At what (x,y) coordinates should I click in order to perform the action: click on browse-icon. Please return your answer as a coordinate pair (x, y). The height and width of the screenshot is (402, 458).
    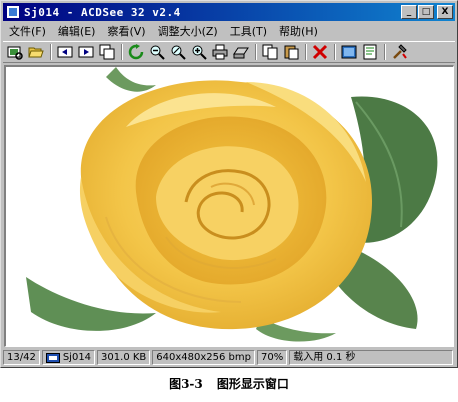
    Looking at the image, I should click on (15, 52).